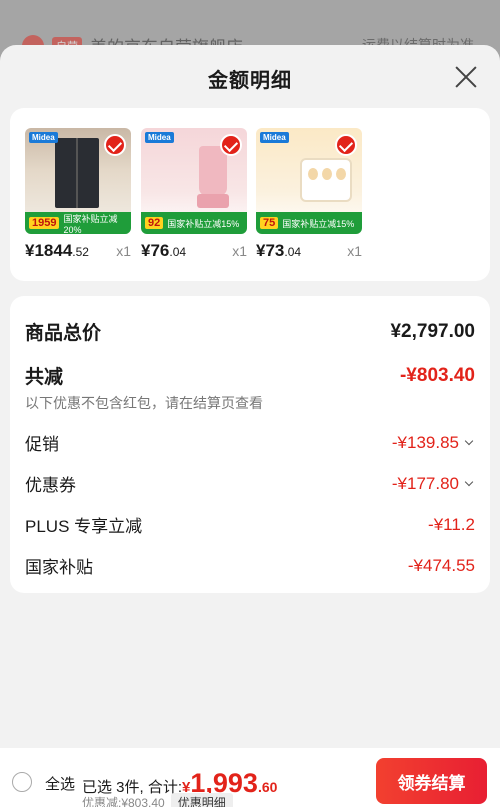  What do you see at coordinates (309, 181) in the screenshot?
I see `product-image: Midea 75 国家补贴立减15%` at bounding box center [309, 181].